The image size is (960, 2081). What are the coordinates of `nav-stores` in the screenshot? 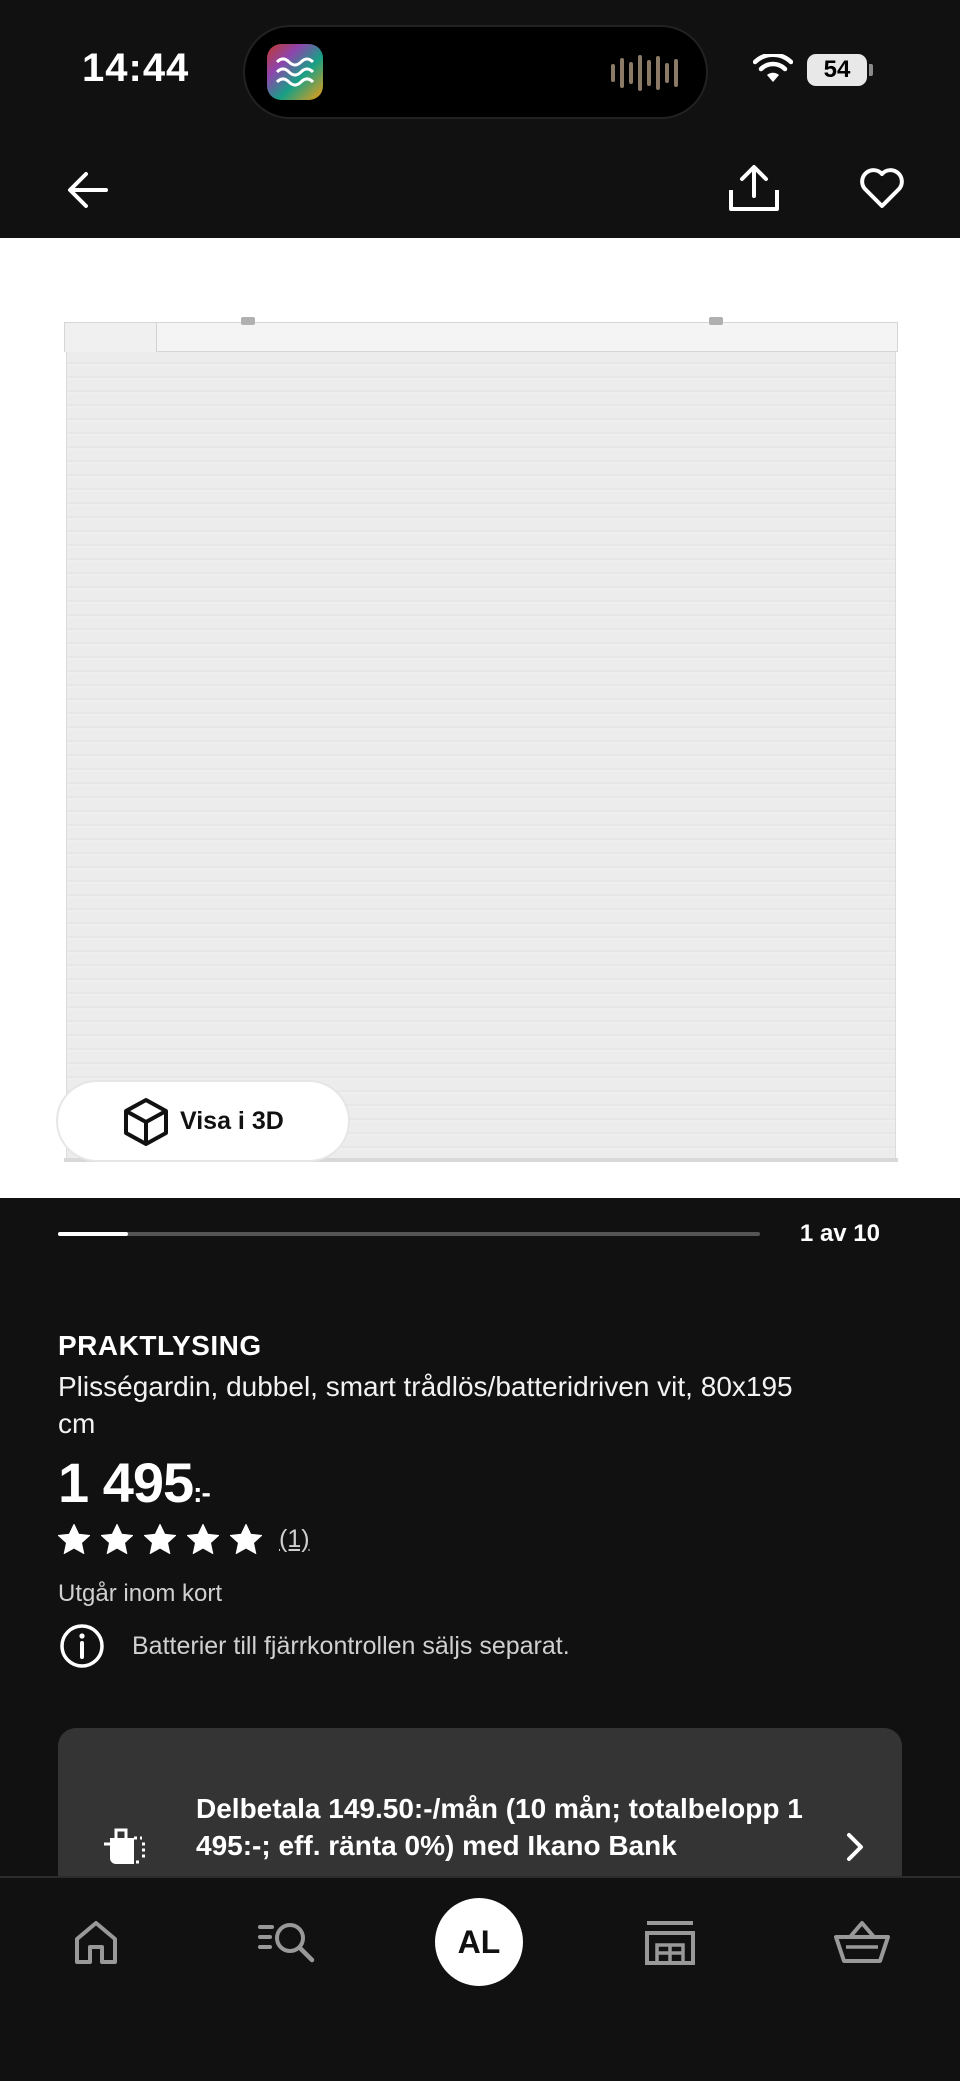 It's located at (670, 1942).